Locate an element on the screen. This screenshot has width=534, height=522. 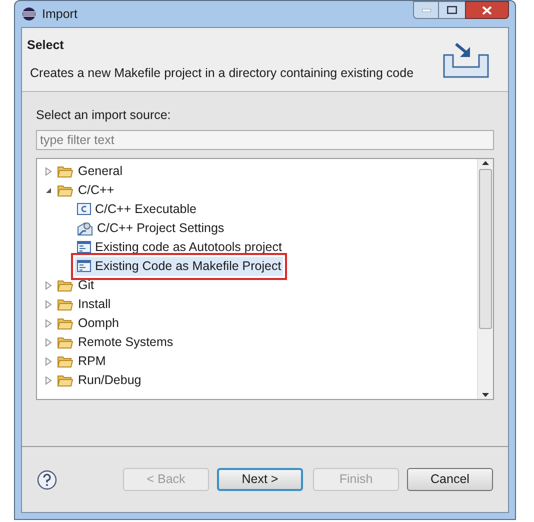
tree-item: RPM is located at coordinates (92, 361).